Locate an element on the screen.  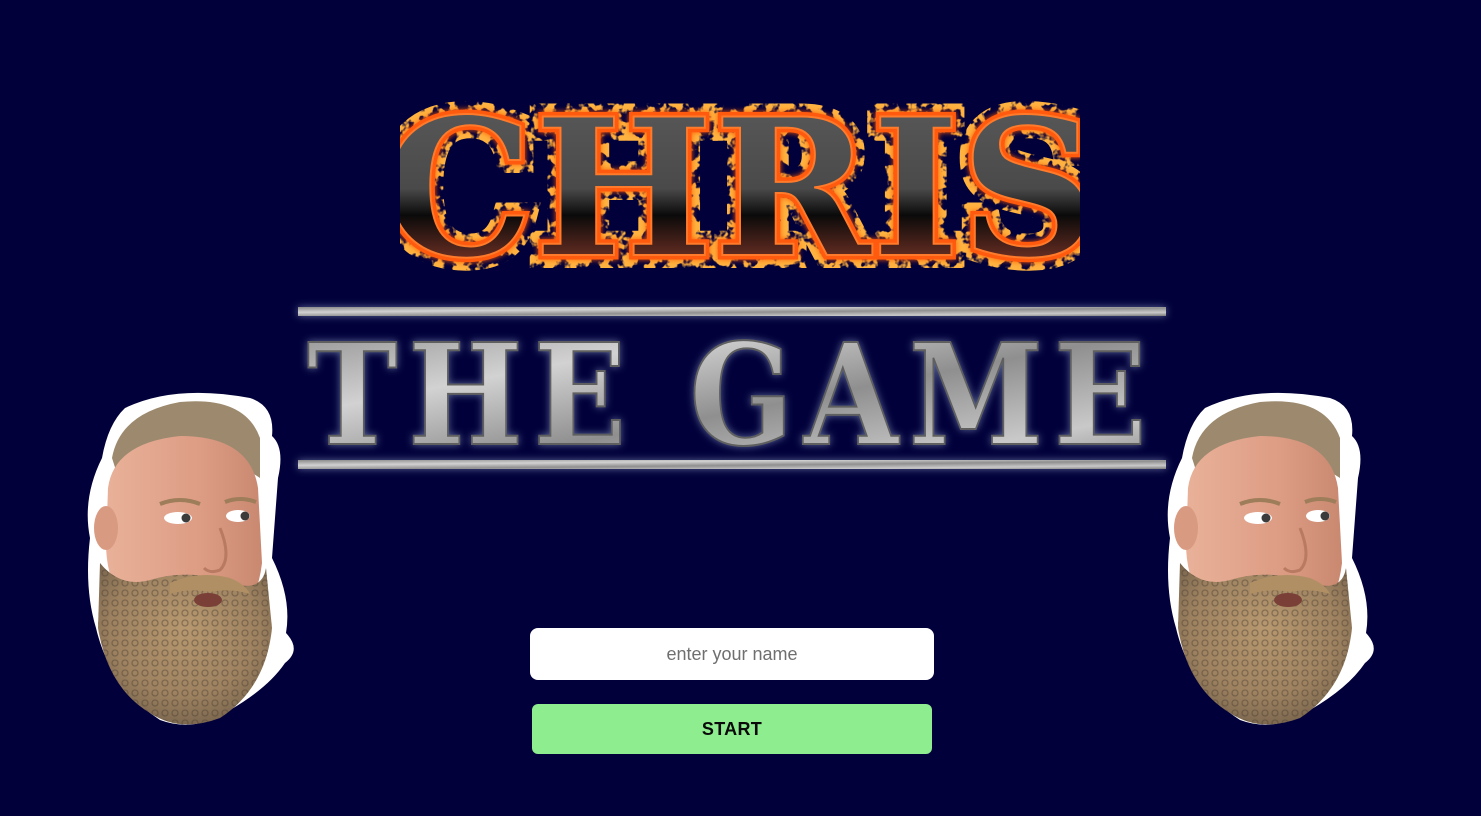
subtitle-text: THE GAME is located at coordinates (732, 396).